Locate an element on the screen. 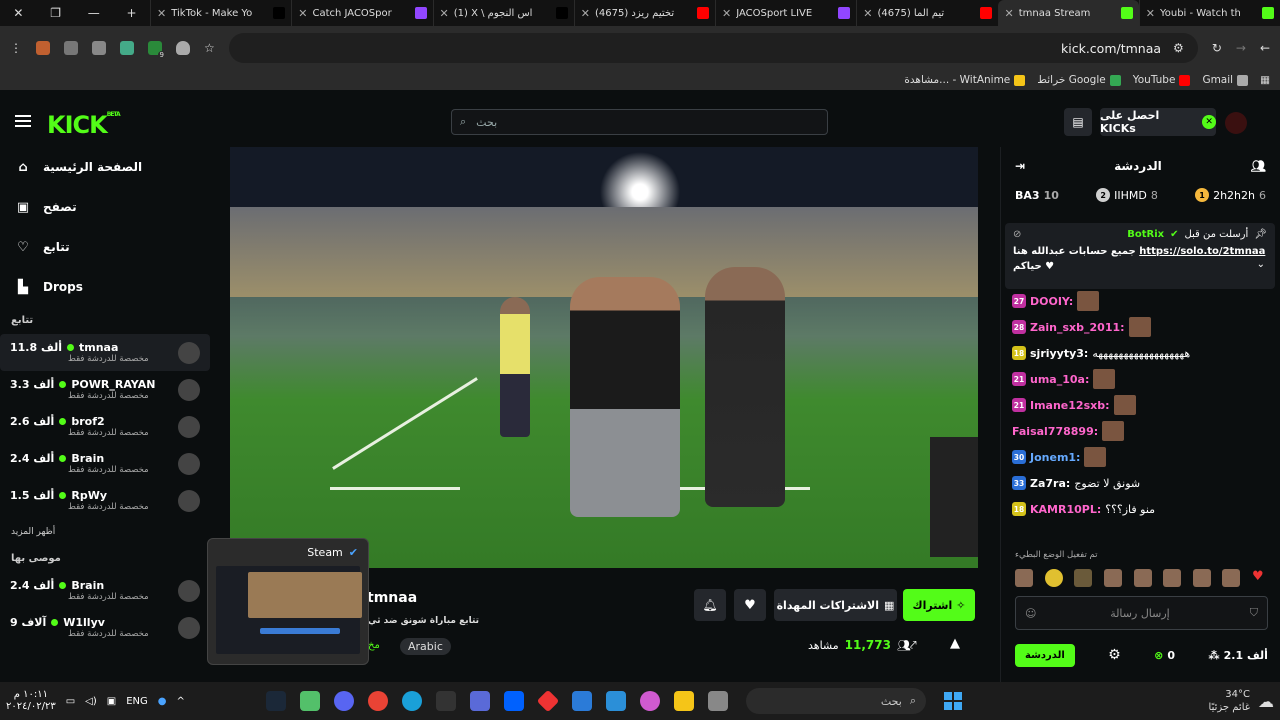 Image resolution: width=1280 pixels, height=720 pixels. kick-logo: KICKBETA is located at coordinates (84, 125).